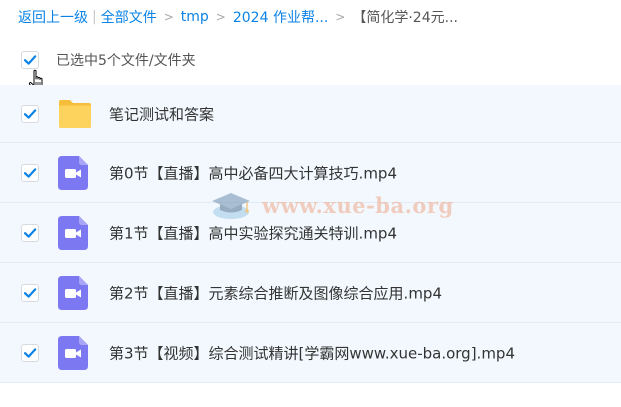 This screenshot has height=407, width=621. What do you see at coordinates (195, 17) in the screenshot?
I see `breadcrumb-item-tmp: tmp` at bounding box center [195, 17].